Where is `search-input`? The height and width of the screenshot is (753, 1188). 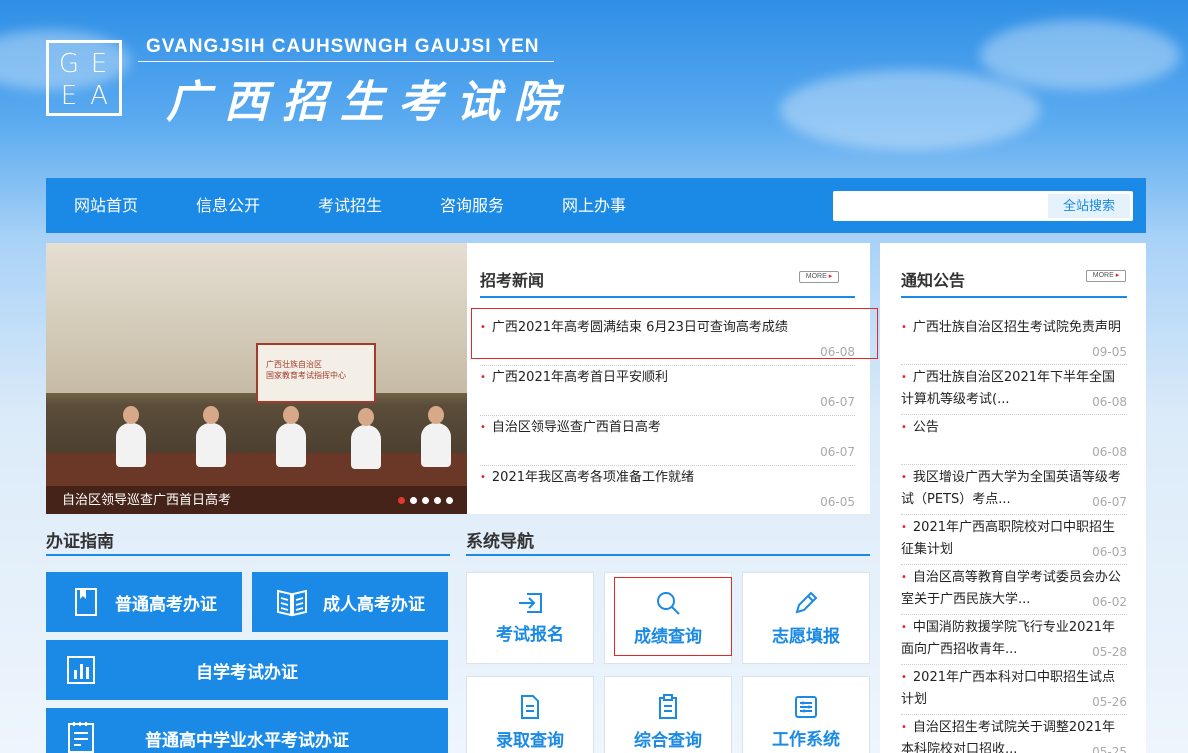 search-input is located at coordinates (940, 206).